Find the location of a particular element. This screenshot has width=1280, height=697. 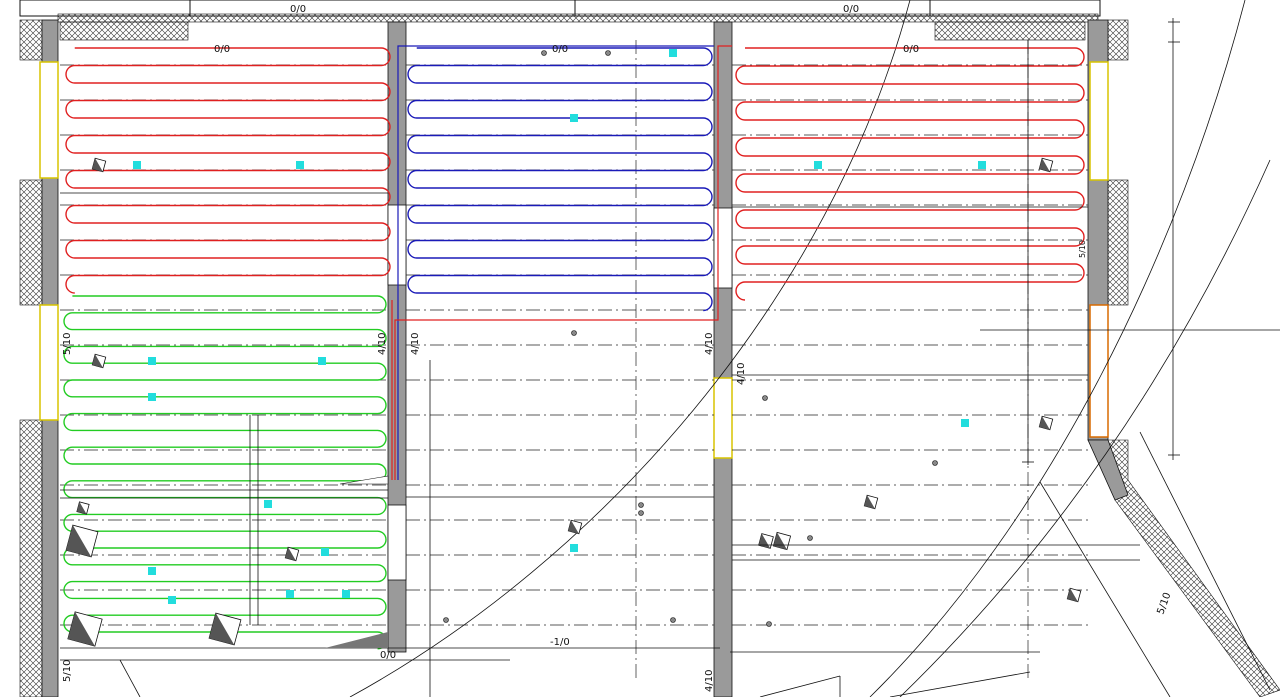

label-wall-center-left-a: 4/10 is located at coordinates (382, 344).